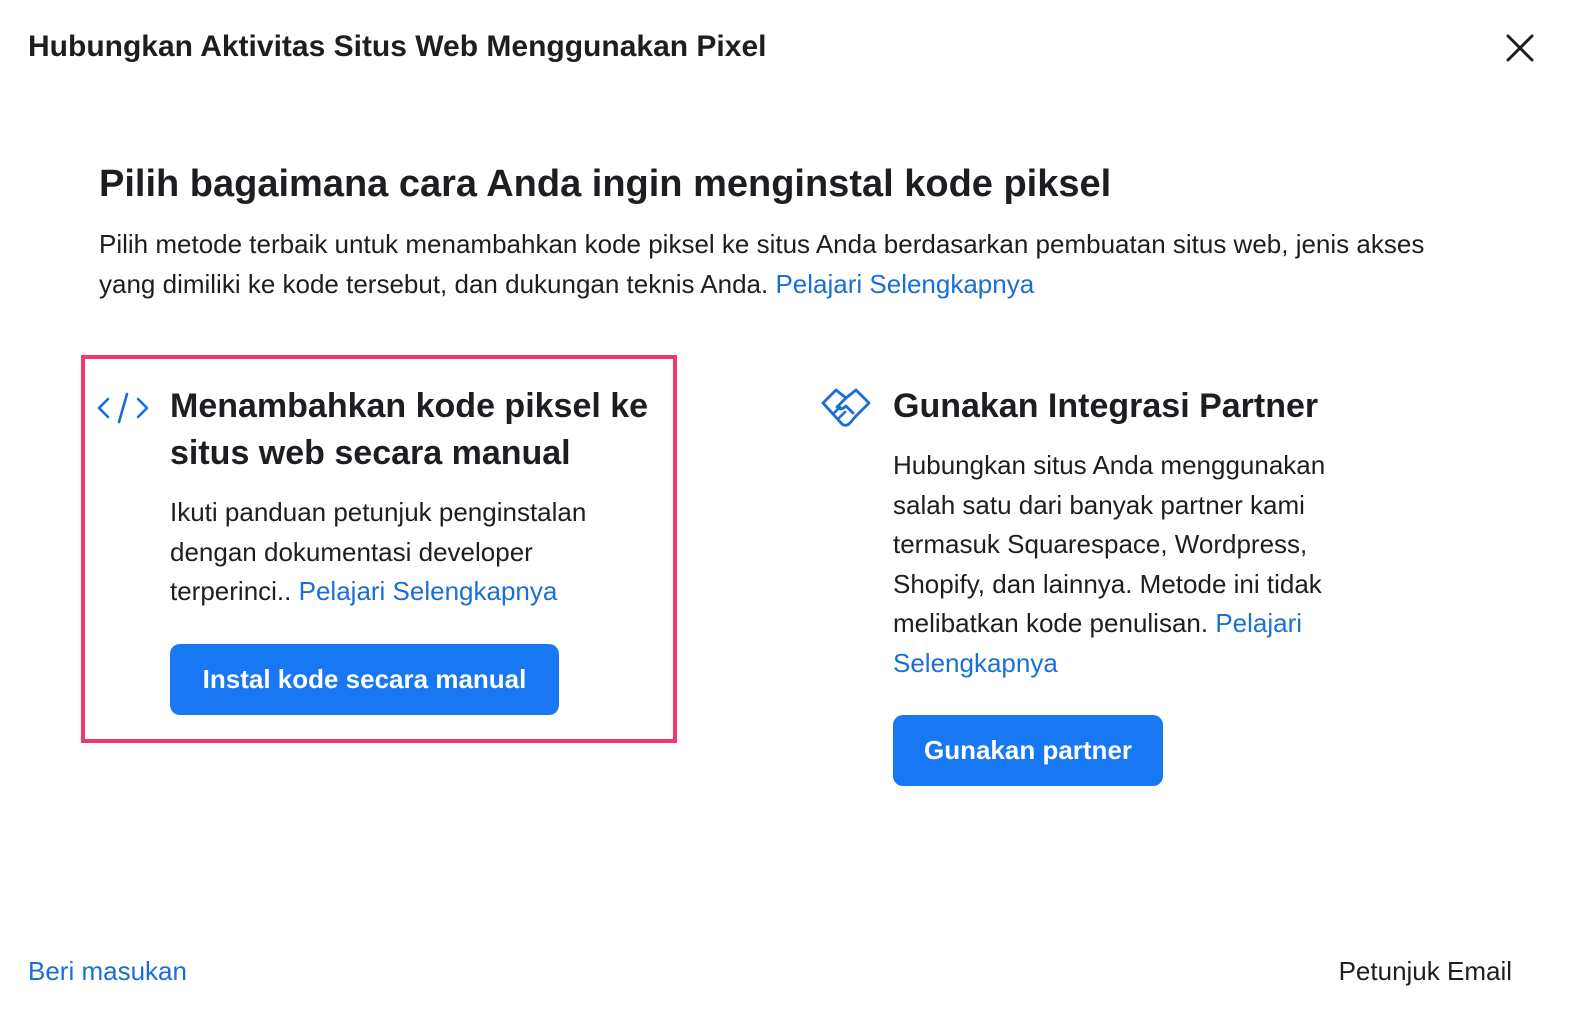 Image resolution: width=1588 pixels, height=1028 pixels. What do you see at coordinates (107, 971) in the screenshot?
I see `feedback-link: Beri masukan` at bounding box center [107, 971].